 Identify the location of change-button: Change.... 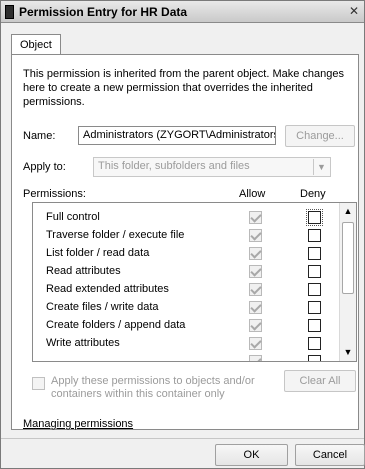
(320, 136).